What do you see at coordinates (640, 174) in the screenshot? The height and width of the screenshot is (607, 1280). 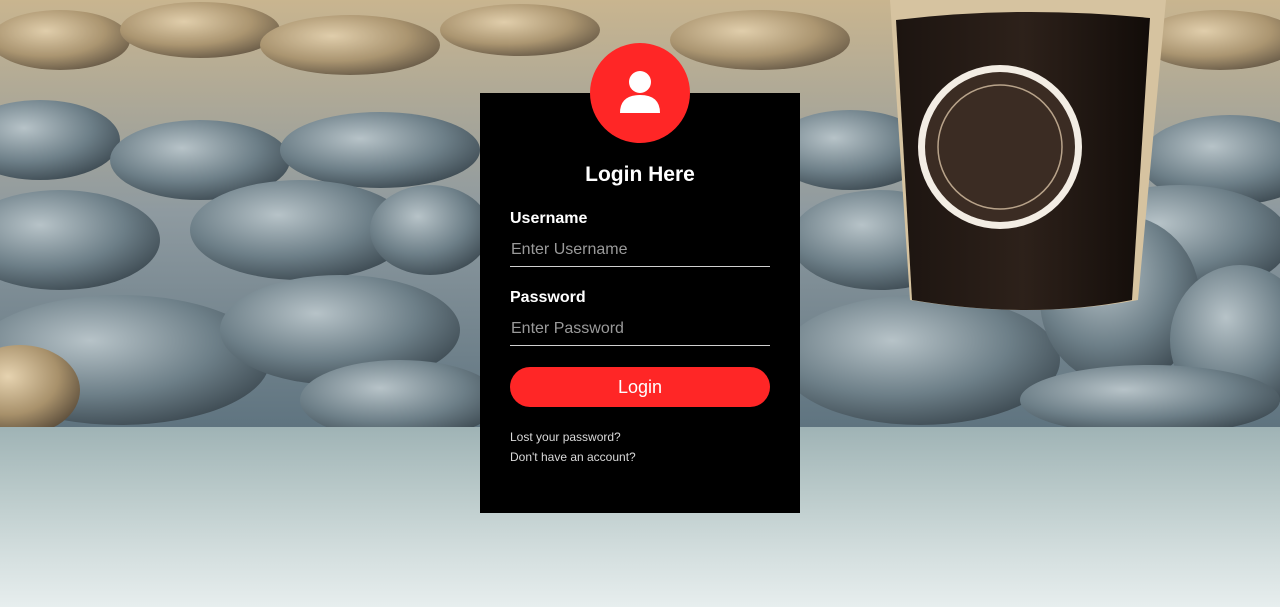 I see `login-title: Login Here` at bounding box center [640, 174].